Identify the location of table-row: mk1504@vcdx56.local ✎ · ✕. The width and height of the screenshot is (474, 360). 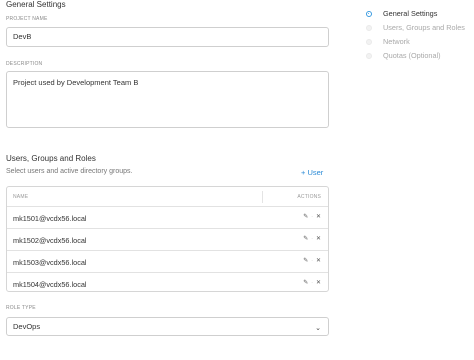
(167, 282).